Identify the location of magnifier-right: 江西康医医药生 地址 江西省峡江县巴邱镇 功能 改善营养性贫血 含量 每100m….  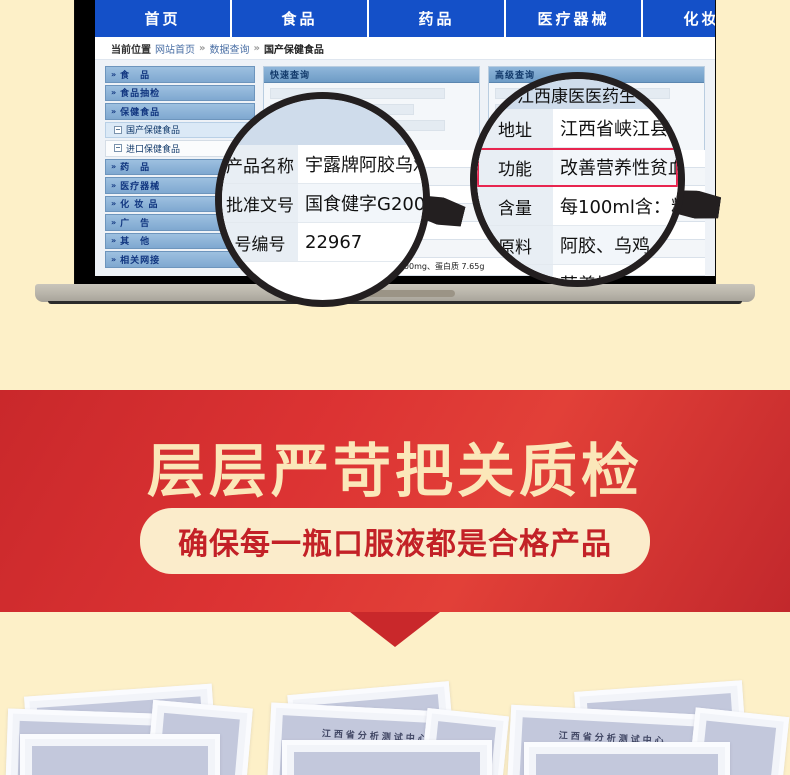
(577, 179).